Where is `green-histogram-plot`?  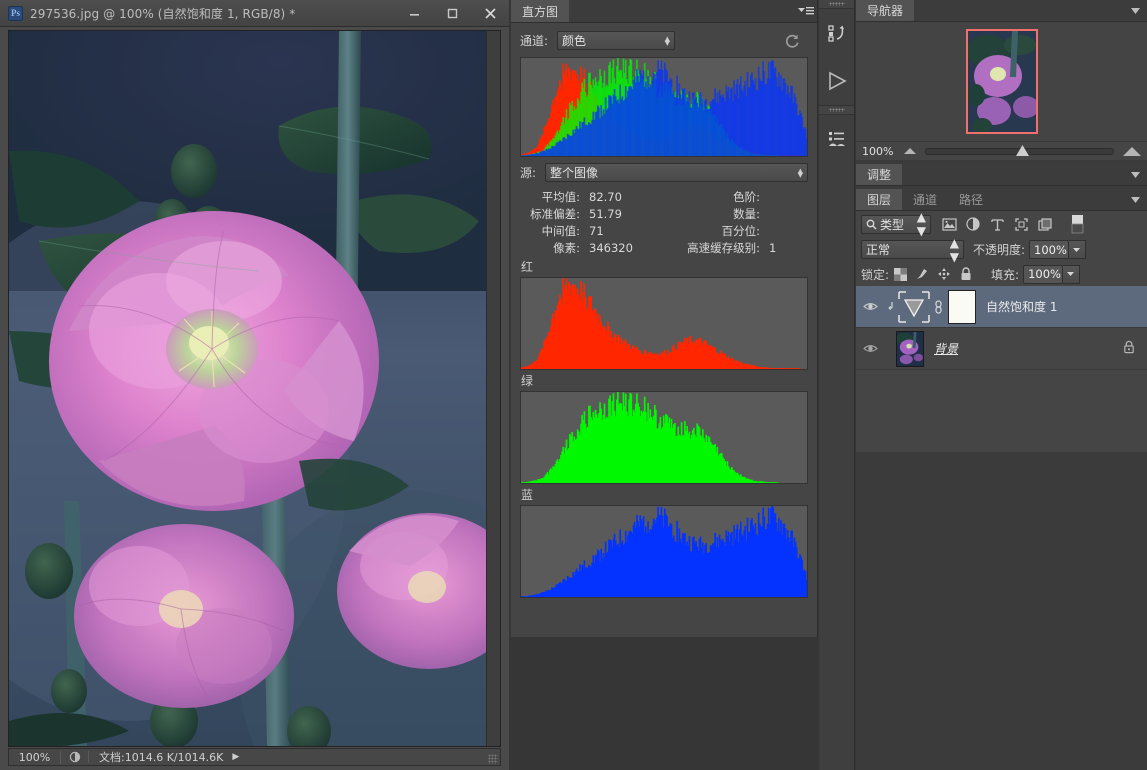
green-histogram-plot is located at coordinates (664, 437).